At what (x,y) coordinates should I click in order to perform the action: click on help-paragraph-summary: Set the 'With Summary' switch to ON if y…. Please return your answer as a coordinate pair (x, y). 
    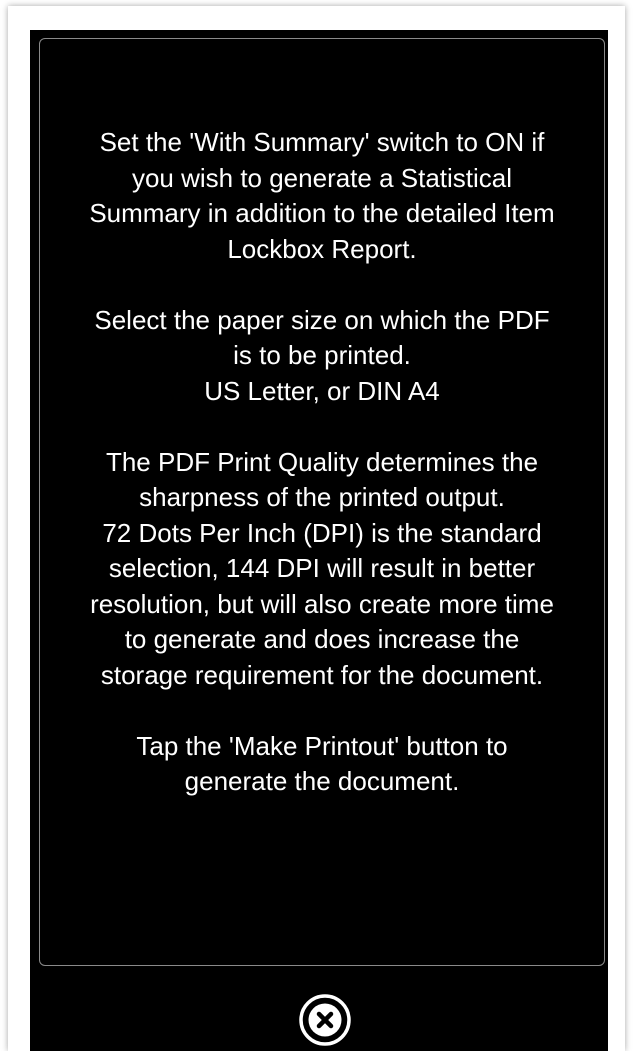
    Looking at the image, I should click on (322, 195).